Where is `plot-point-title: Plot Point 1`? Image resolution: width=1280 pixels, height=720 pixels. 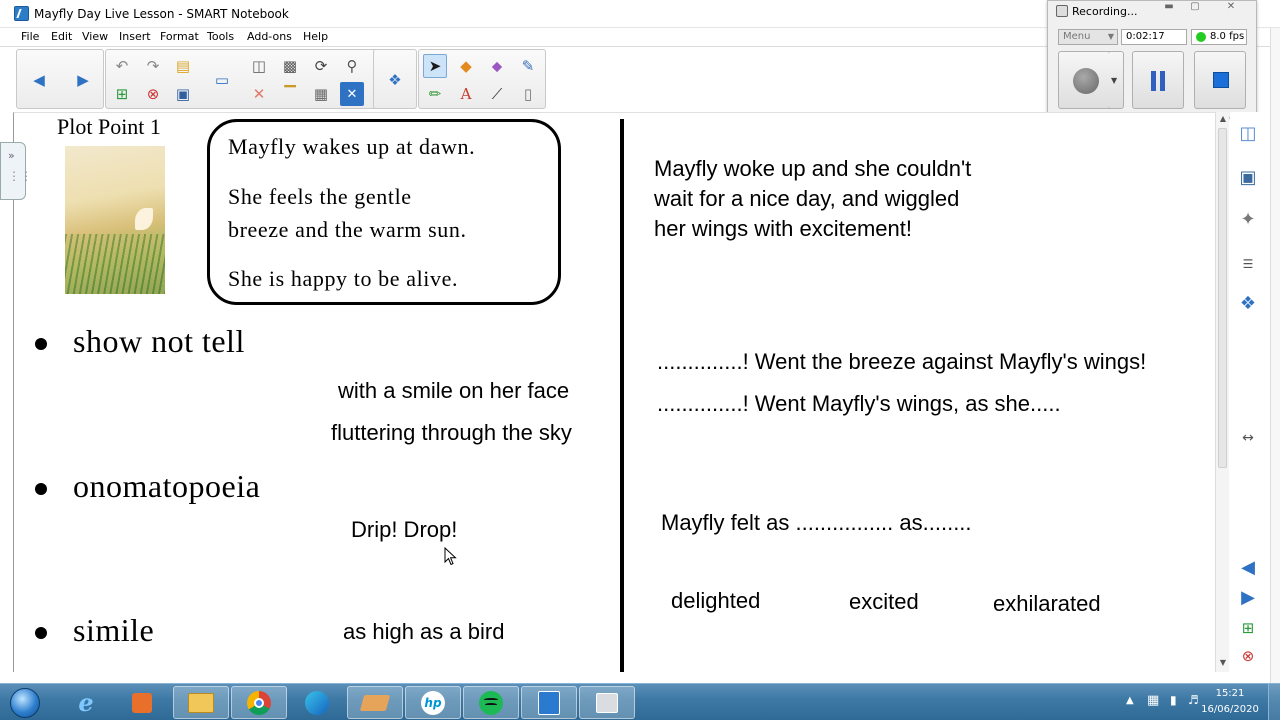 plot-point-title: Plot Point 1 is located at coordinates (109, 126).